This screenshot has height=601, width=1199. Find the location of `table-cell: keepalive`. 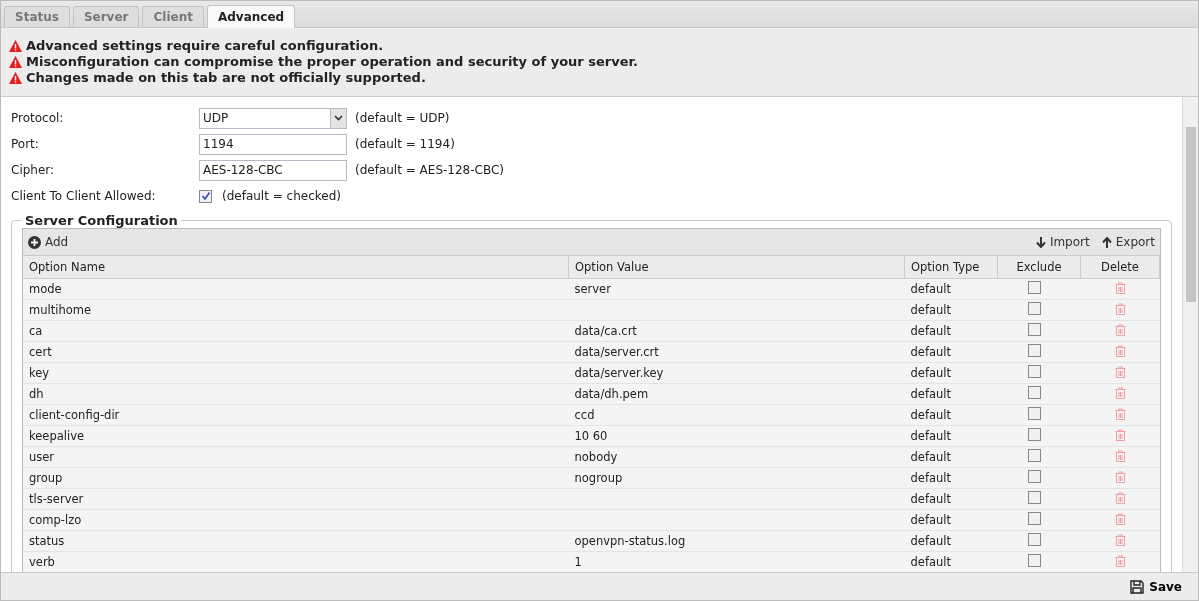

table-cell: keepalive is located at coordinates (296, 436).